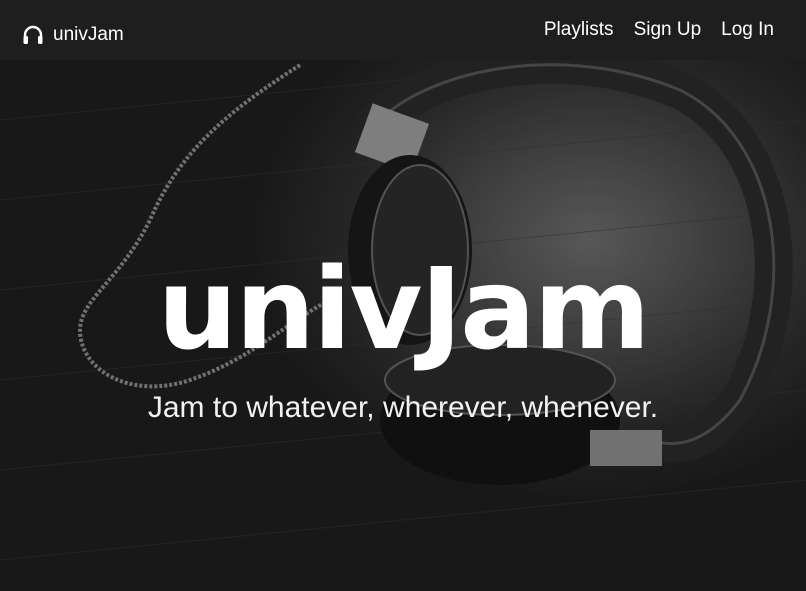 The height and width of the screenshot is (591, 806). Describe the element at coordinates (403, 407) in the screenshot. I see `hero-subtitle: Jam to whatever, wherever, whenever.` at that location.